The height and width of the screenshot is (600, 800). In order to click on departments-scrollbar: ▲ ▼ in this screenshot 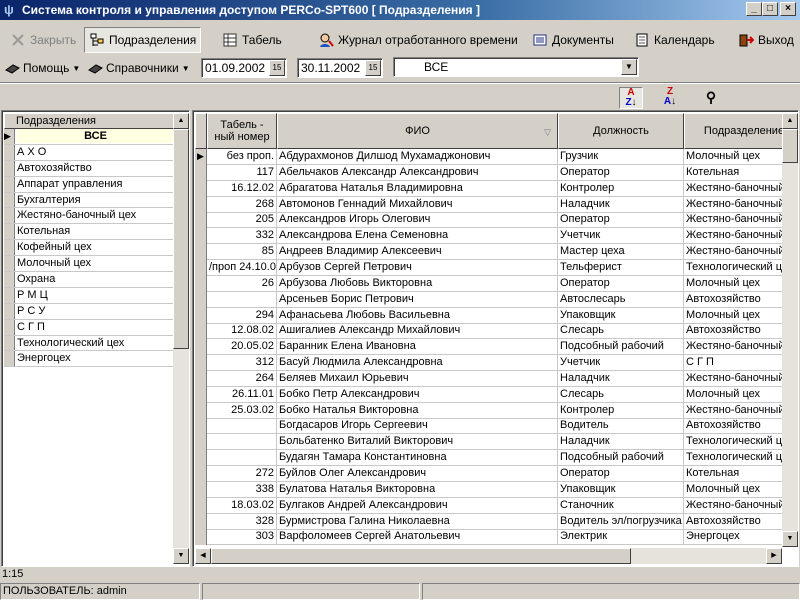, I will do `click(181, 338)`.